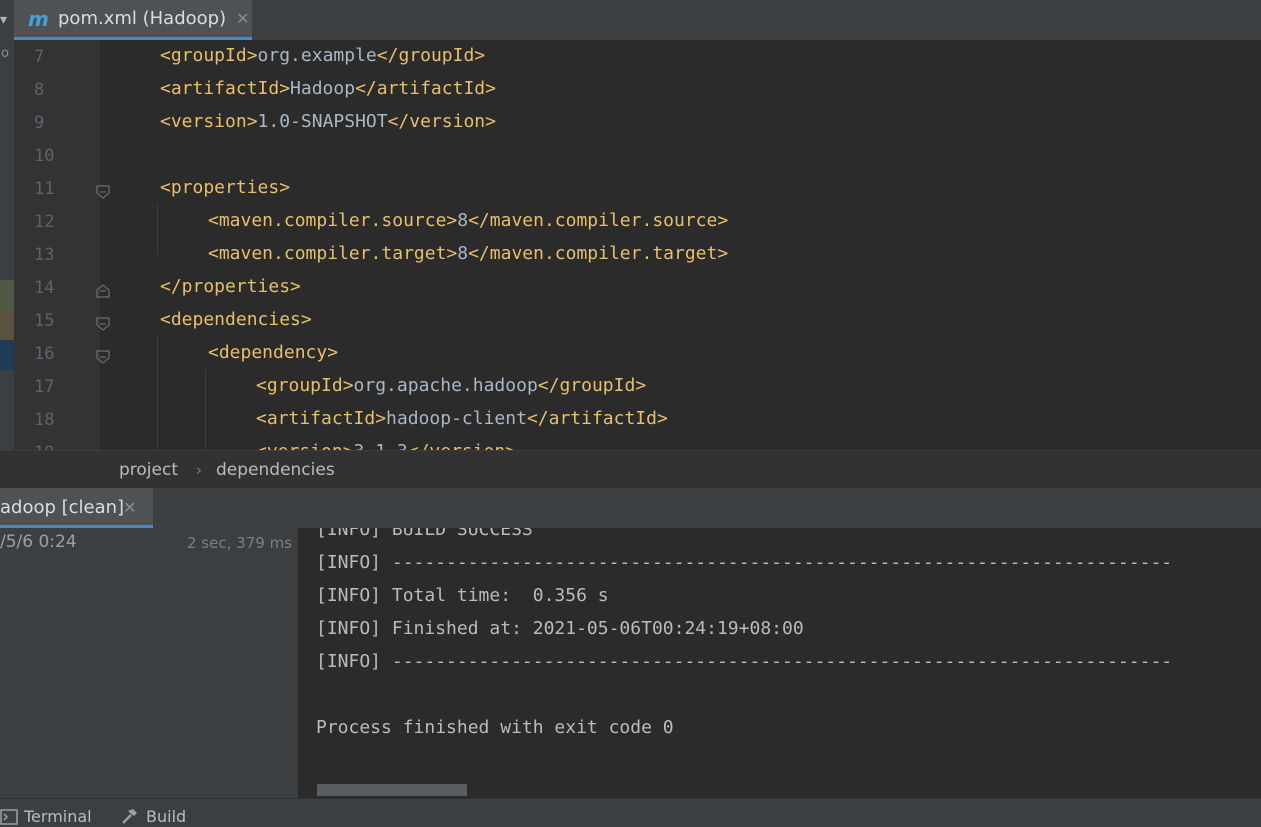  What do you see at coordinates (275, 470) in the screenshot?
I see `breadcrumb-item-dependencies: dependencies` at bounding box center [275, 470].